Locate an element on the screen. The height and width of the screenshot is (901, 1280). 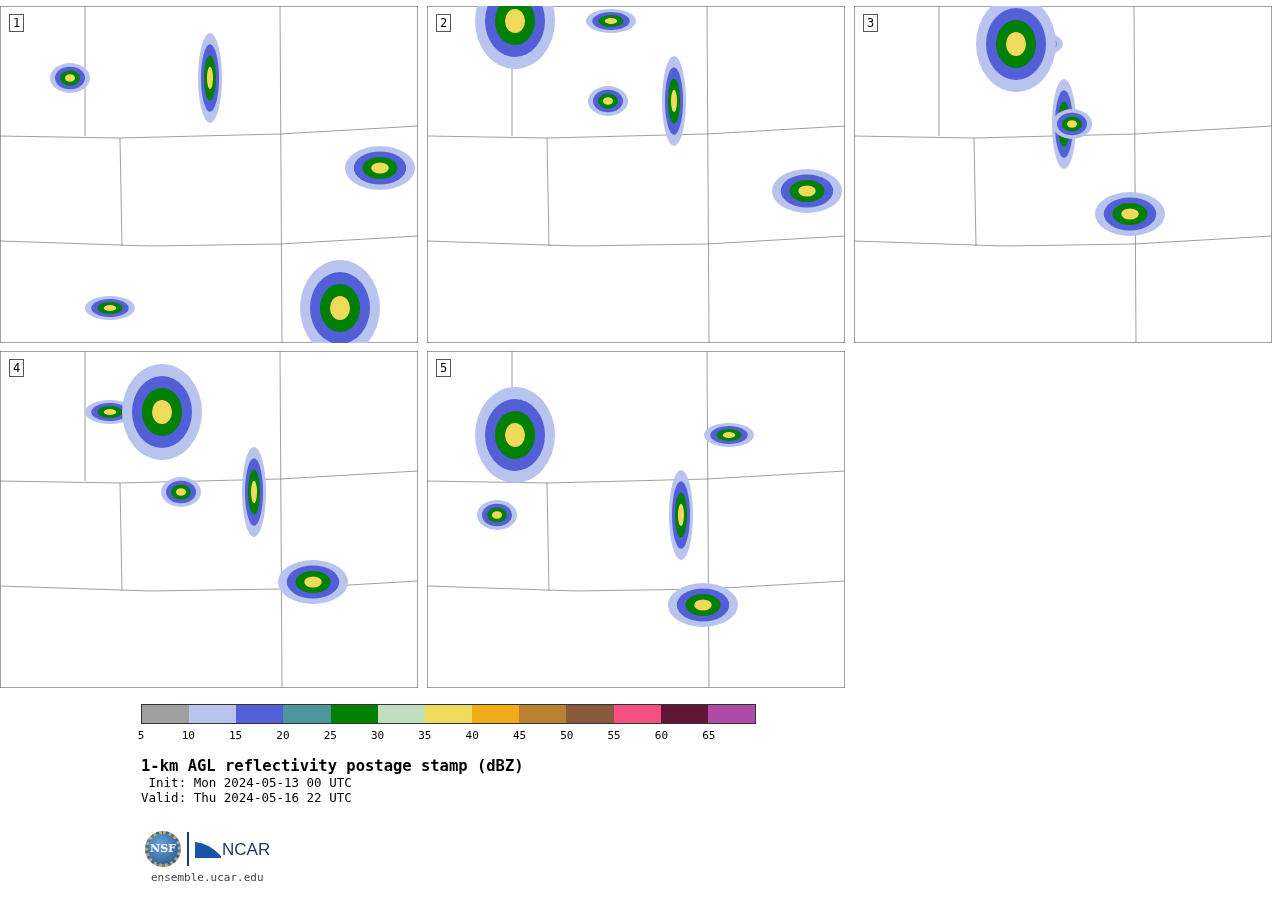
tick-label: 15 is located at coordinates (236, 736).